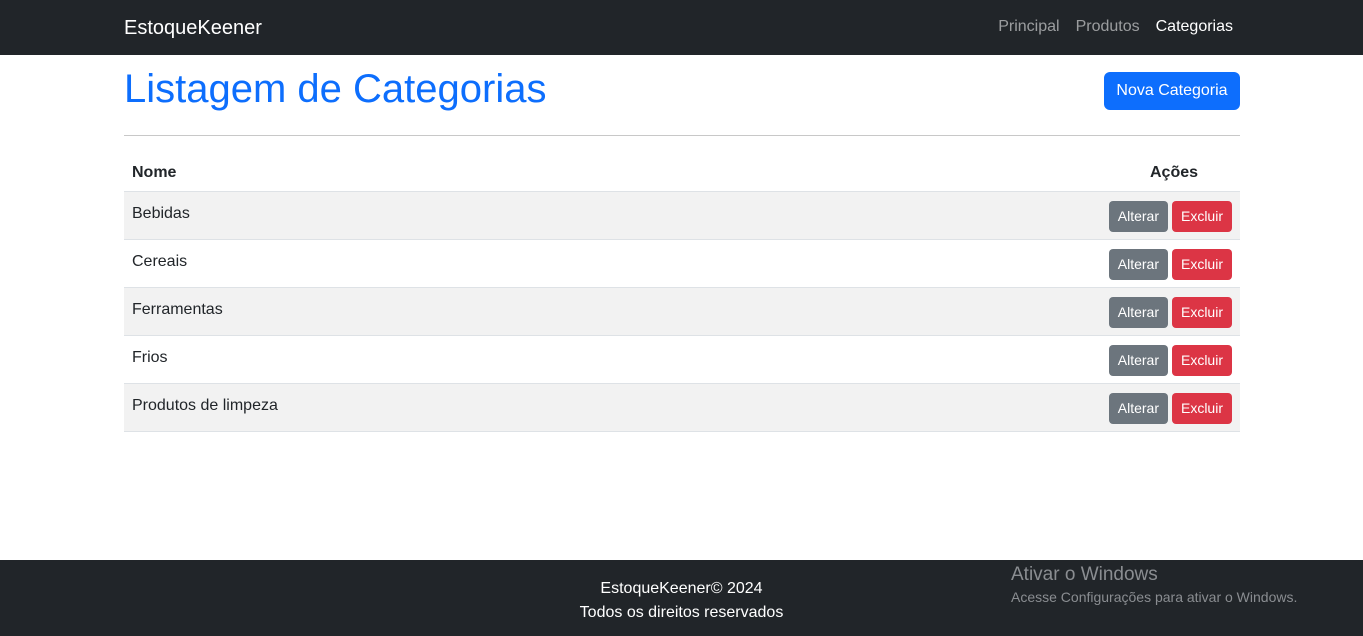 The image size is (1363, 636). What do you see at coordinates (1174, 172) in the screenshot?
I see `column-header-actions: Ações` at bounding box center [1174, 172].